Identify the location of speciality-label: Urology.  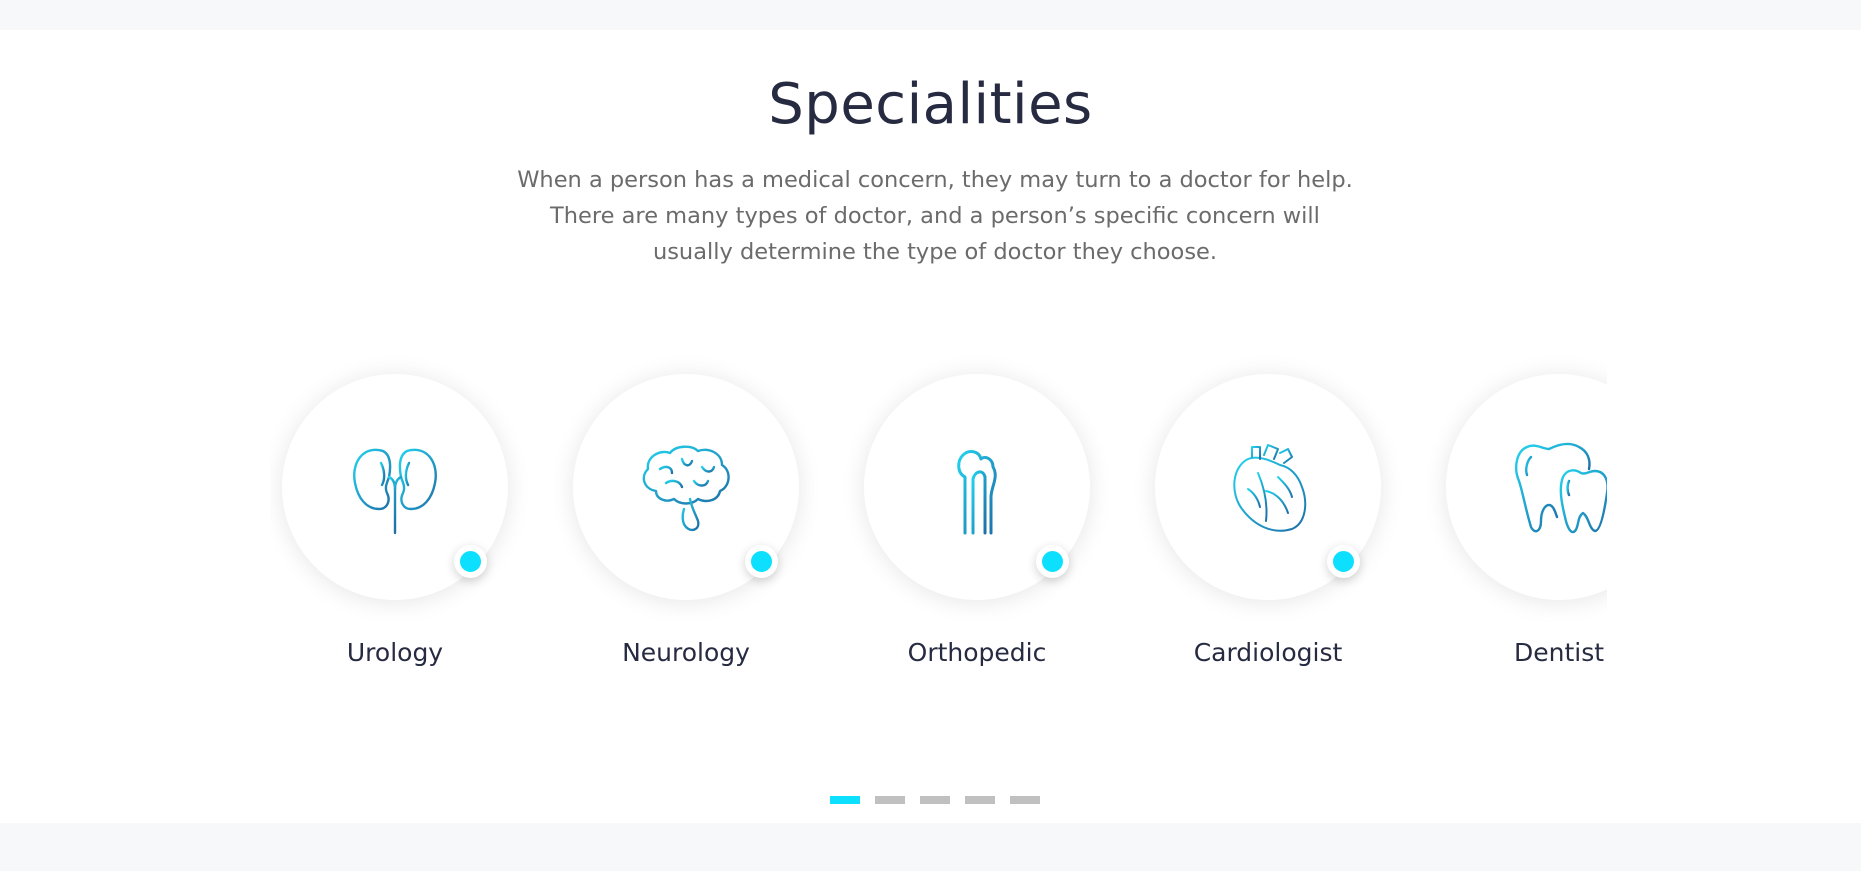
(395, 652).